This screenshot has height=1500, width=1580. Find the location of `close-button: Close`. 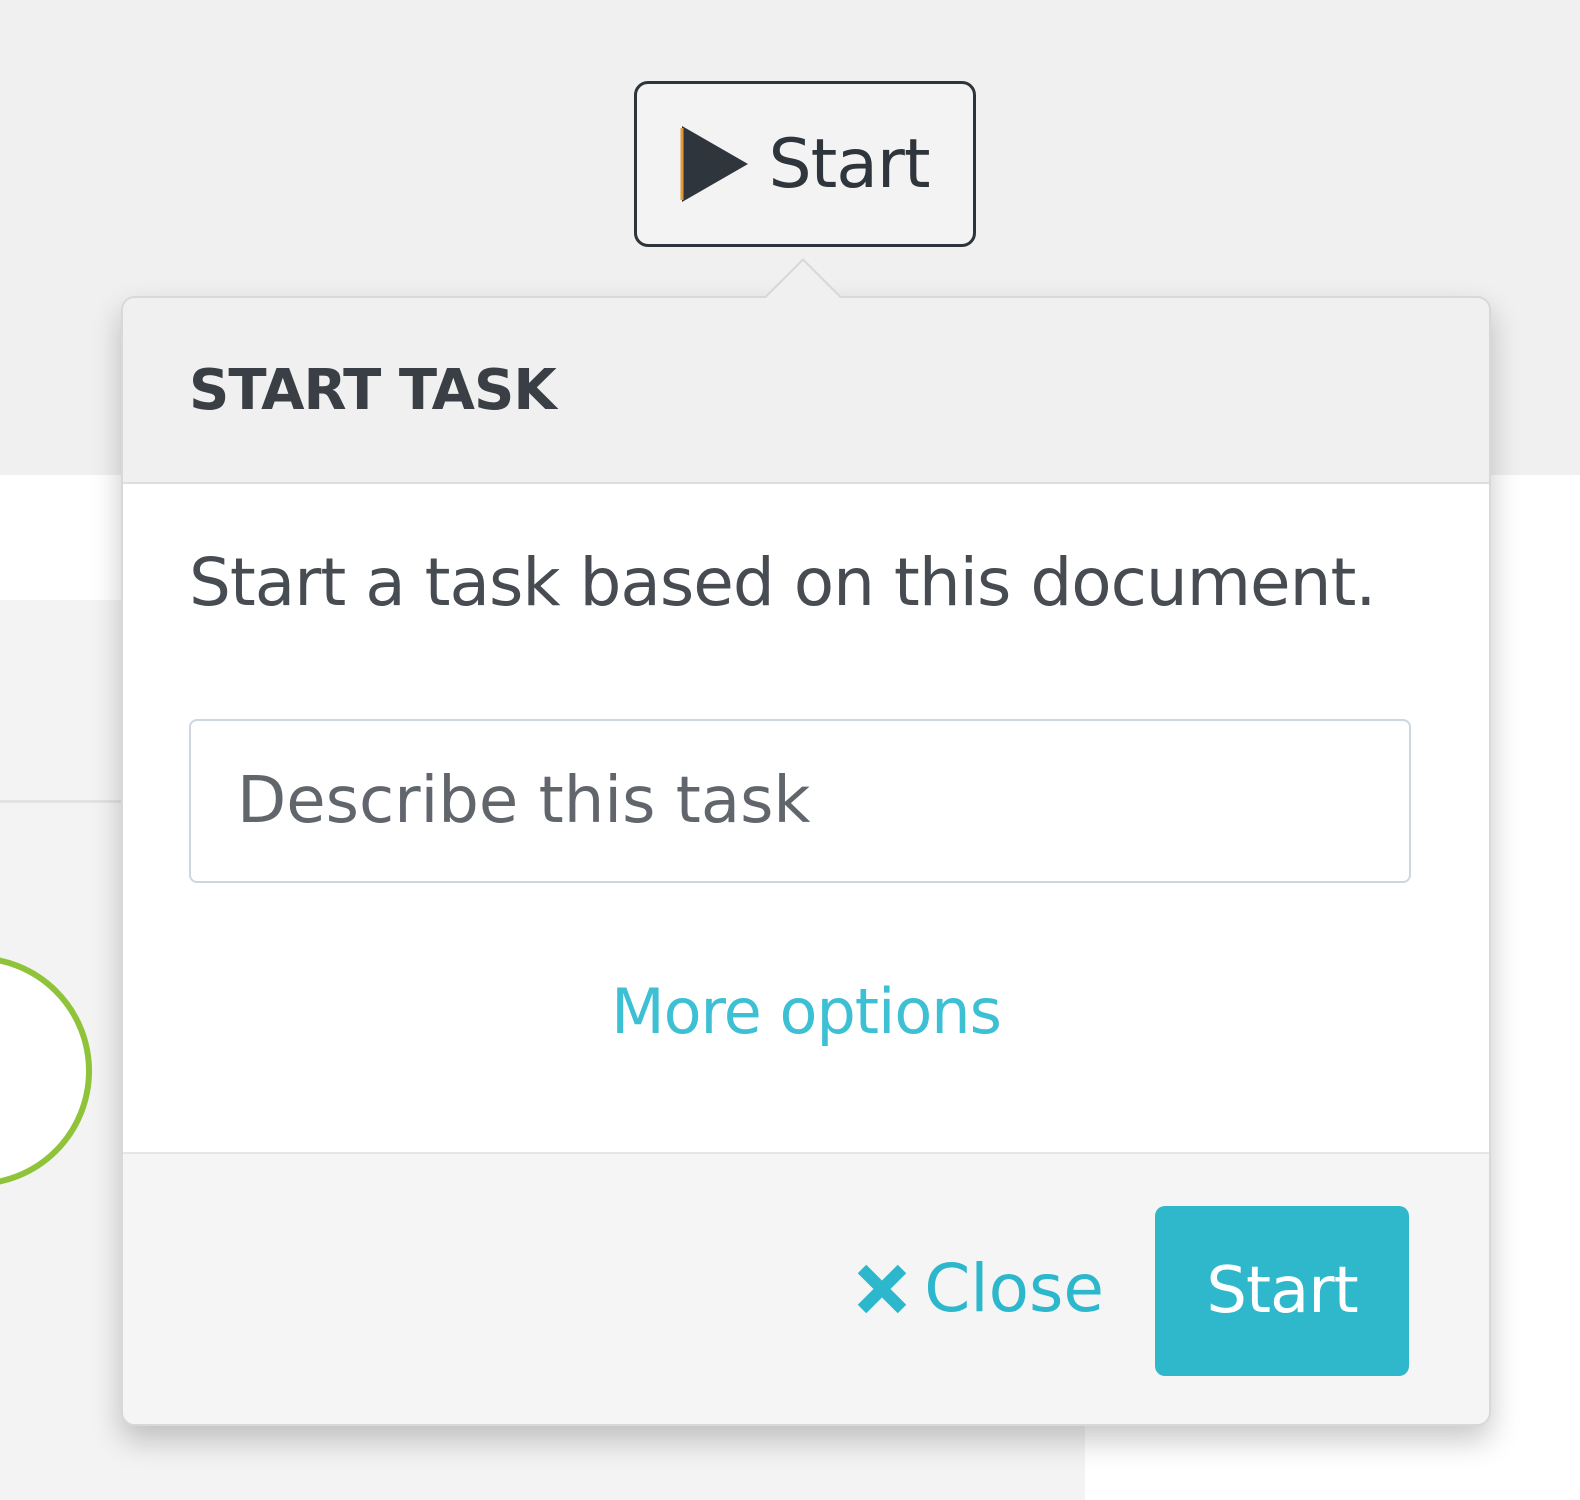

close-button: Close is located at coordinates (979, 1288).